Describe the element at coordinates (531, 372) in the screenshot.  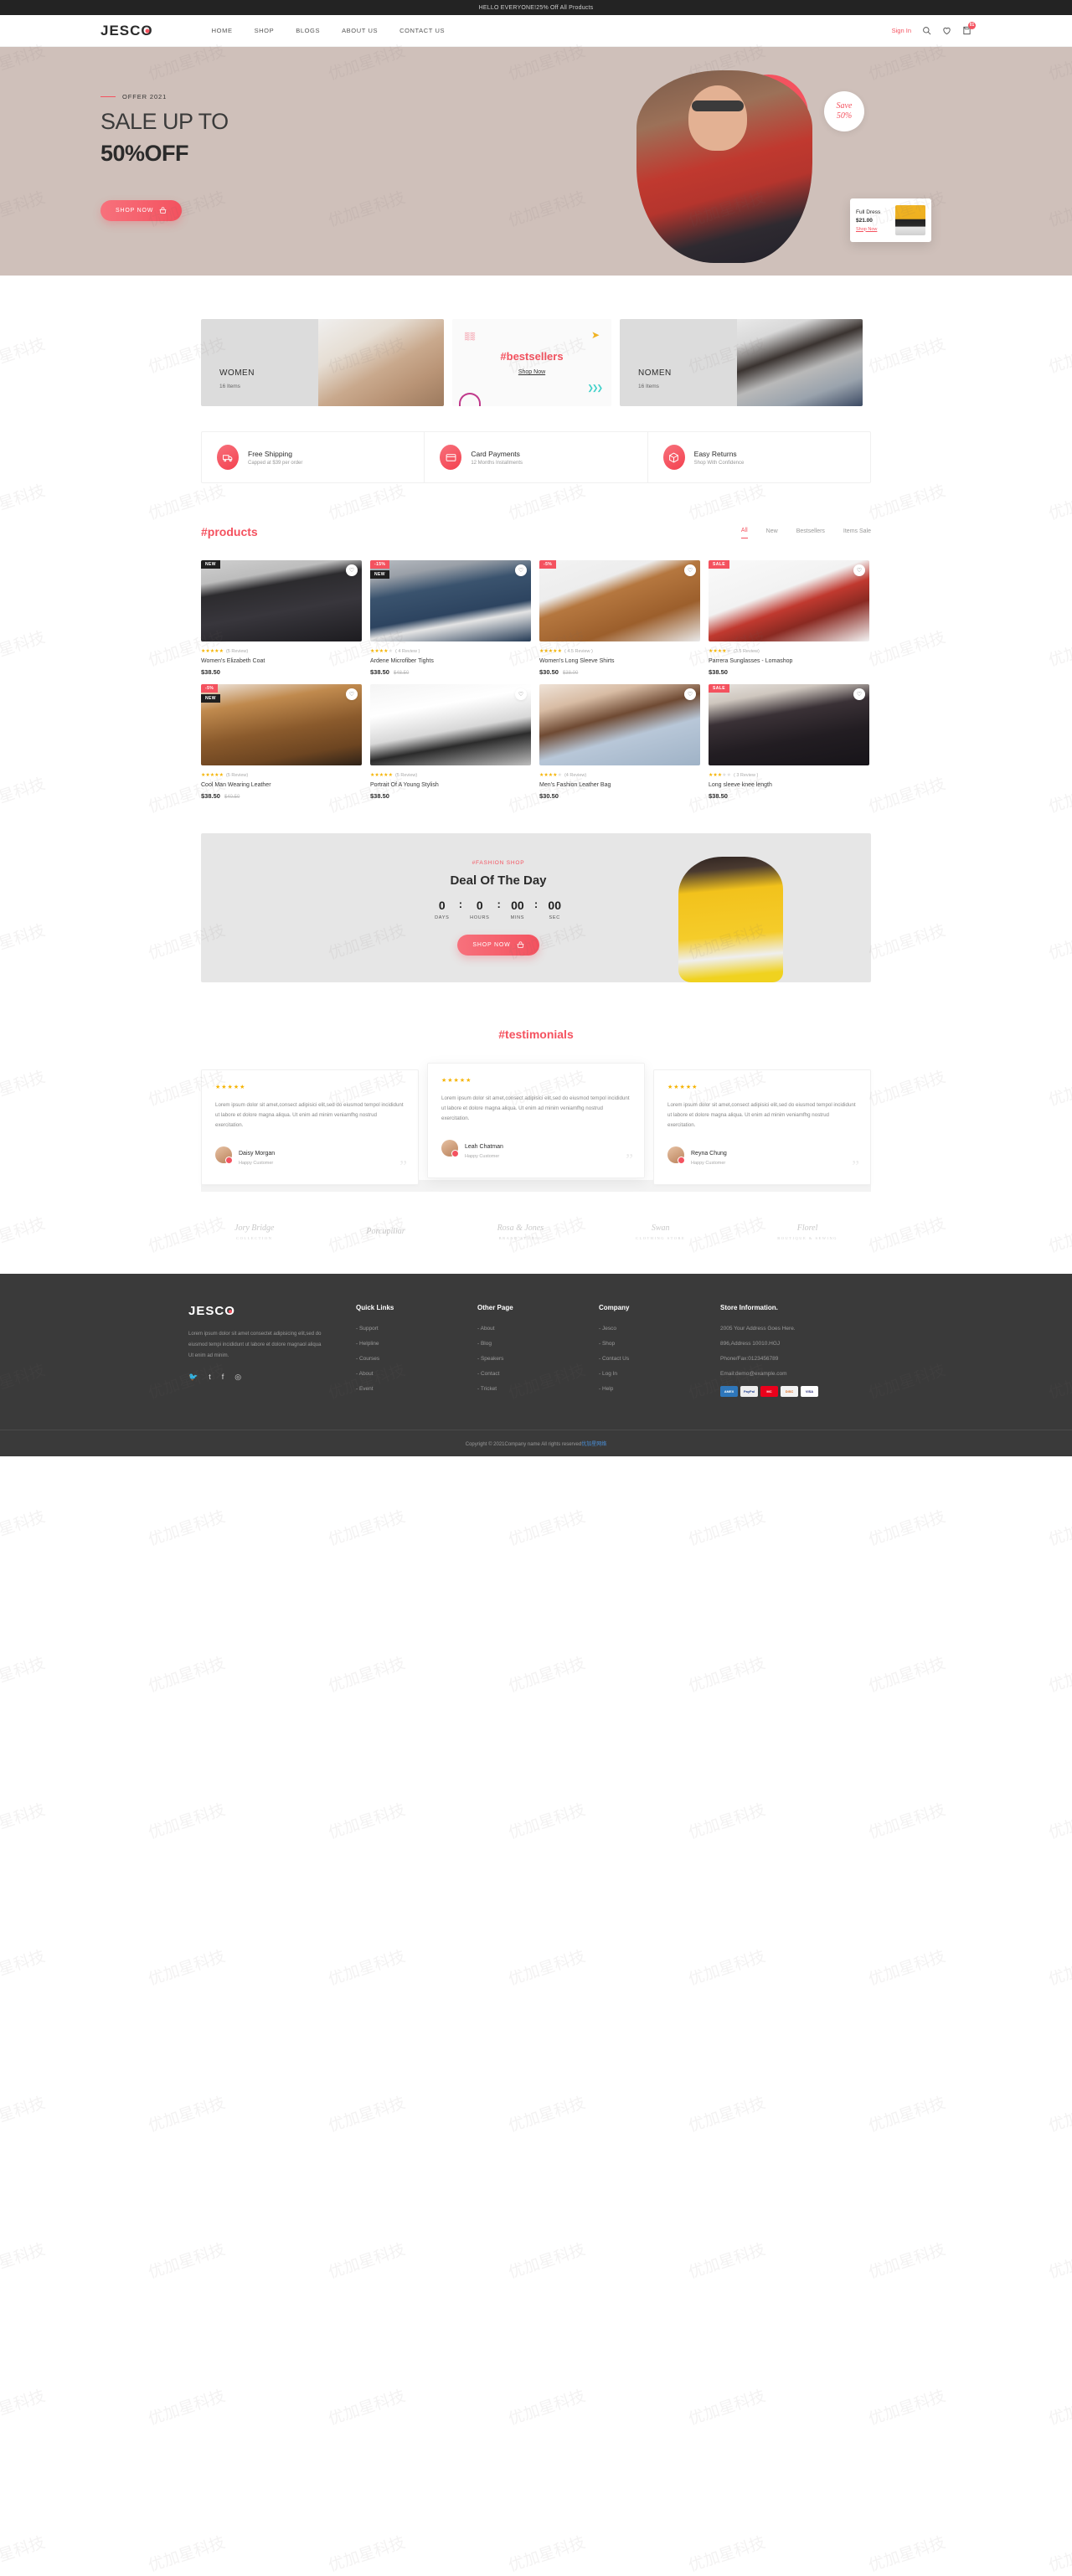
I see `bestsellers-shop-now-link: Shop Now` at that location.